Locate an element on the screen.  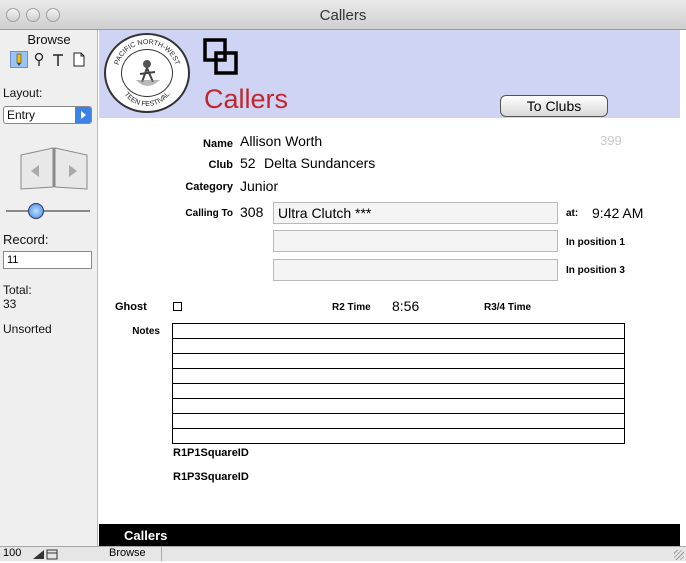
position-1-number-field is located at coordinates (254, 241).